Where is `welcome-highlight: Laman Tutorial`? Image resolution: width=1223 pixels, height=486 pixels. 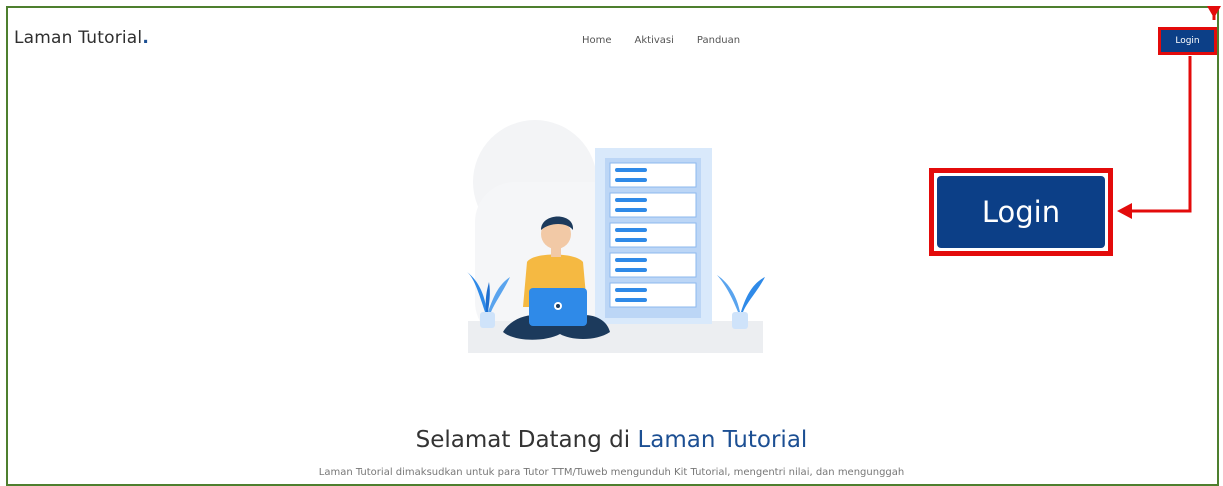
welcome-highlight: Laman Tutorial is located at coordinates (722, 440).